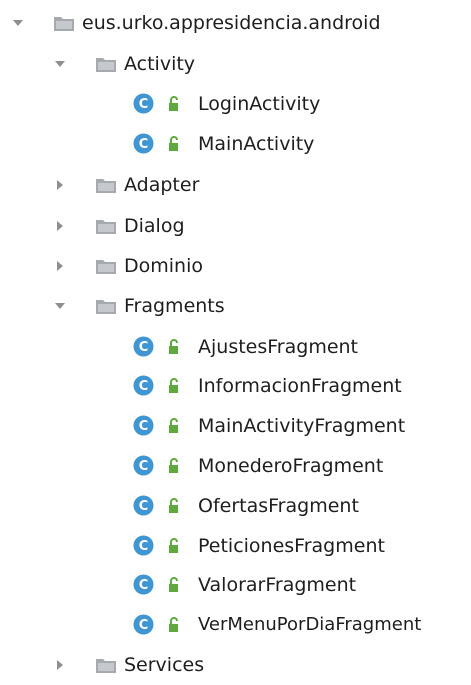  I want to click on tree-node-label: InformacionFragment, so click(300, 386).